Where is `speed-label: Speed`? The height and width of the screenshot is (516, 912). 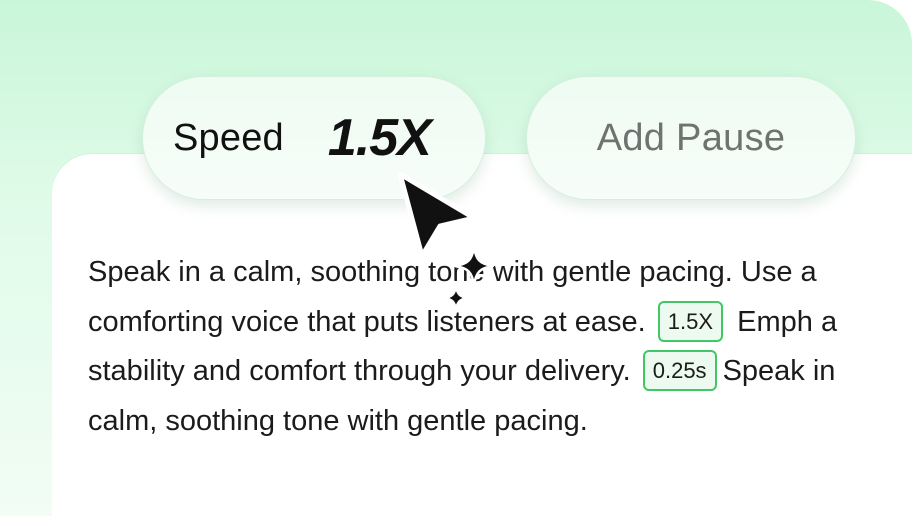 speed-label: Speed is located at coordinates (228, 137).